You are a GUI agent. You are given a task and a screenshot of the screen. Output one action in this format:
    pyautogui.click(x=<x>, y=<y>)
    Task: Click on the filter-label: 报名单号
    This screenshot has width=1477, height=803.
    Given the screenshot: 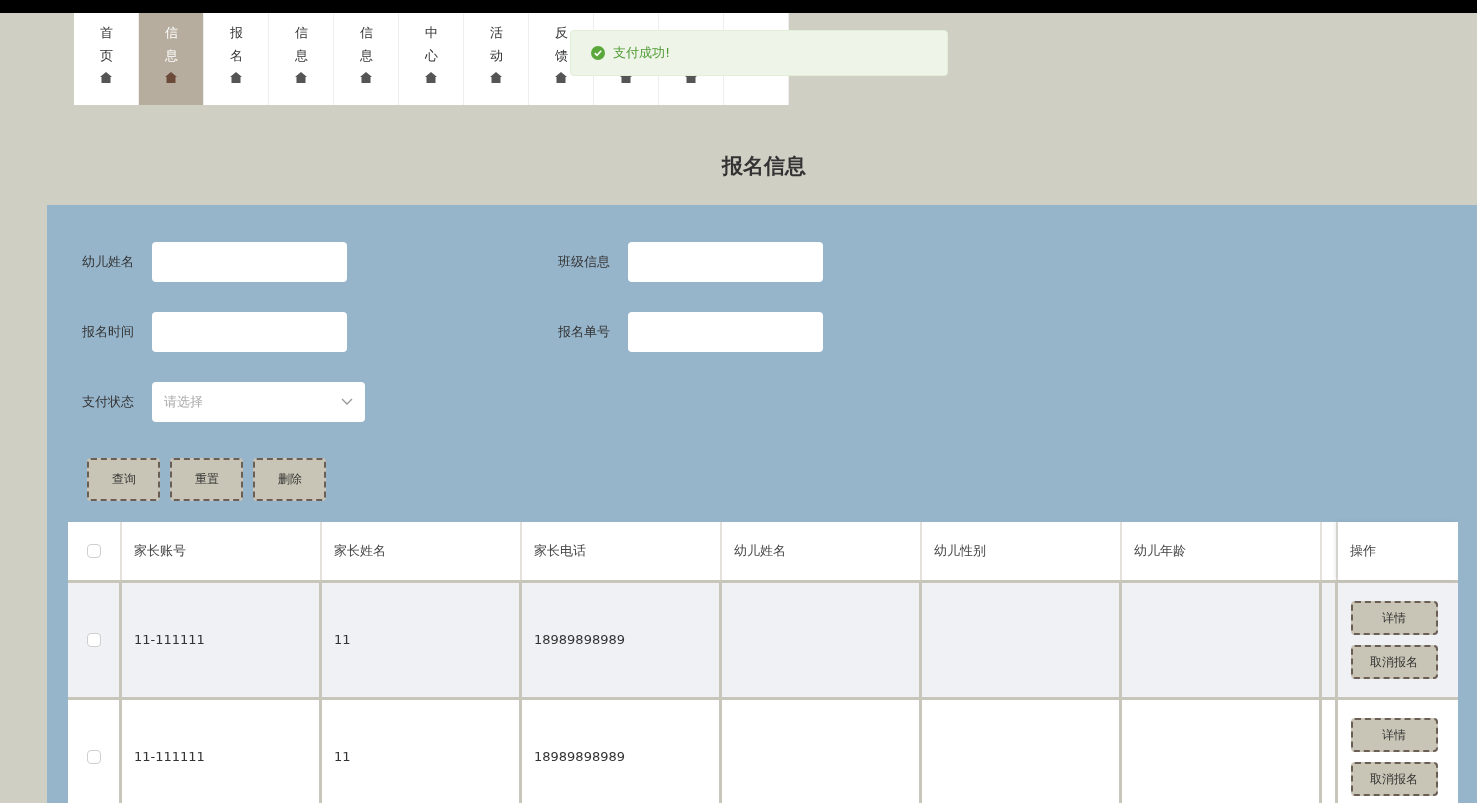 What is the action you would take?
    pyautogui.click(x=584, y=331)
    